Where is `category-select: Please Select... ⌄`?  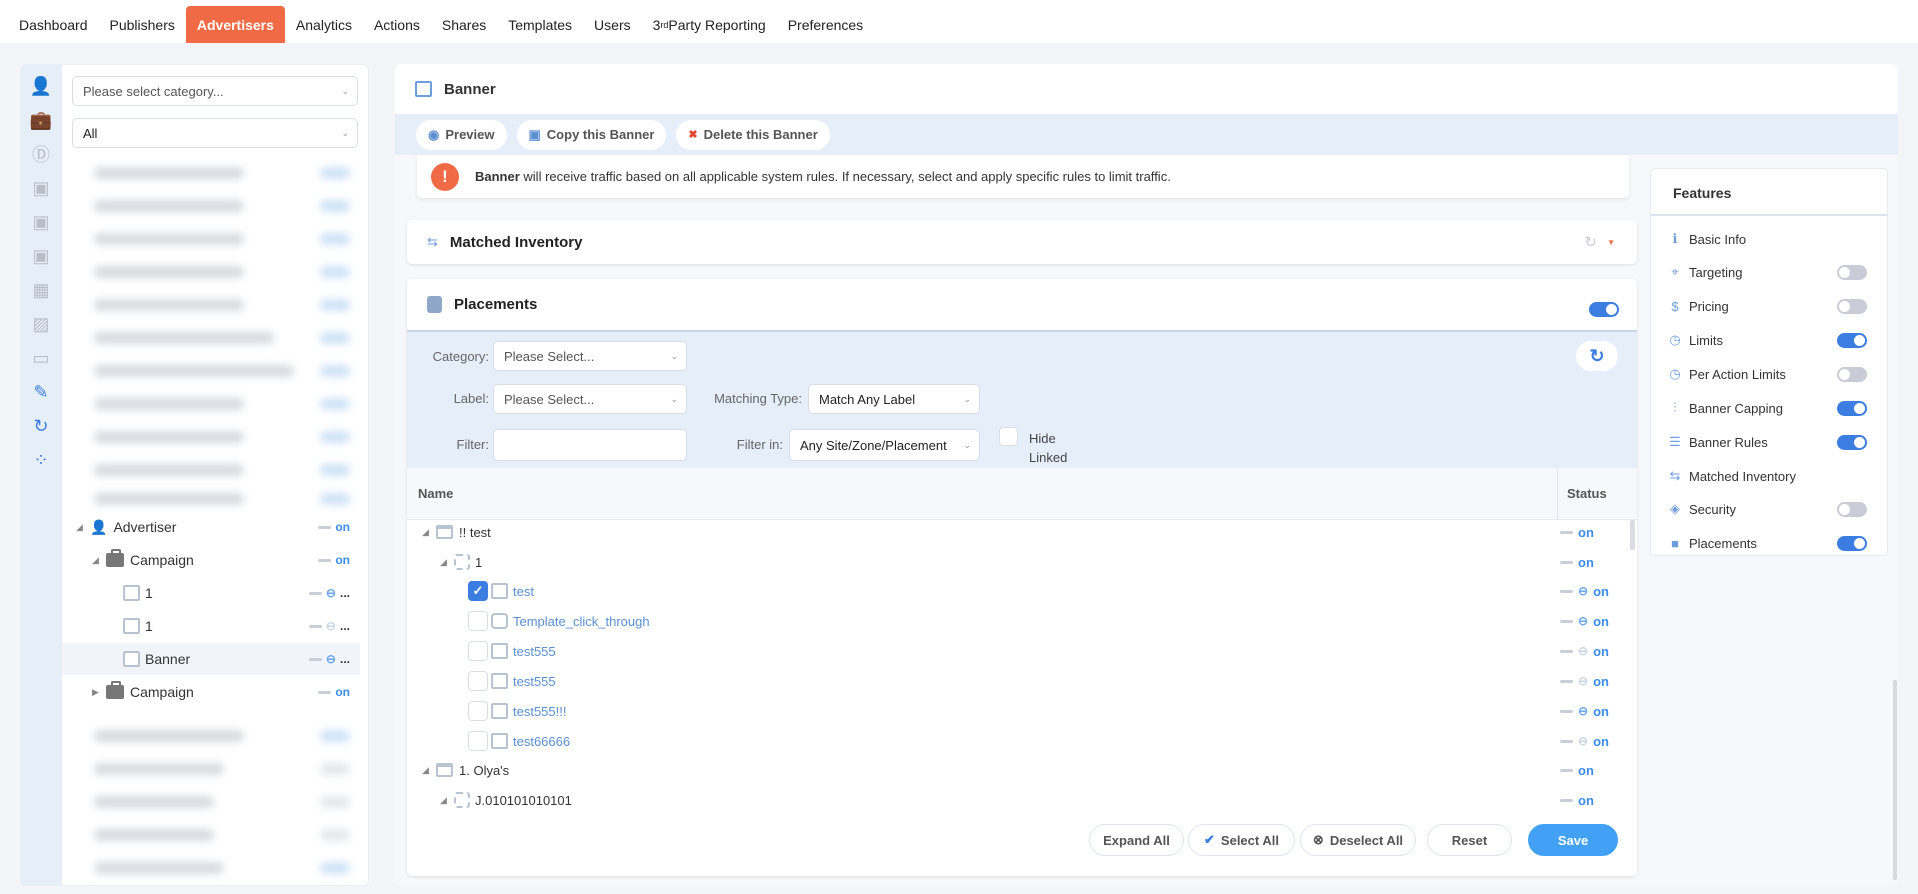
category-select: Please Select... ⌄ is located at coordinates (590, 356).